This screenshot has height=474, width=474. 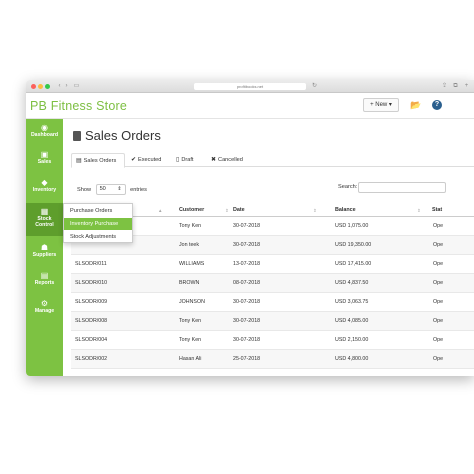 I want to click on sidebar-item-label: Suppliers, so click(x=44, y=255).